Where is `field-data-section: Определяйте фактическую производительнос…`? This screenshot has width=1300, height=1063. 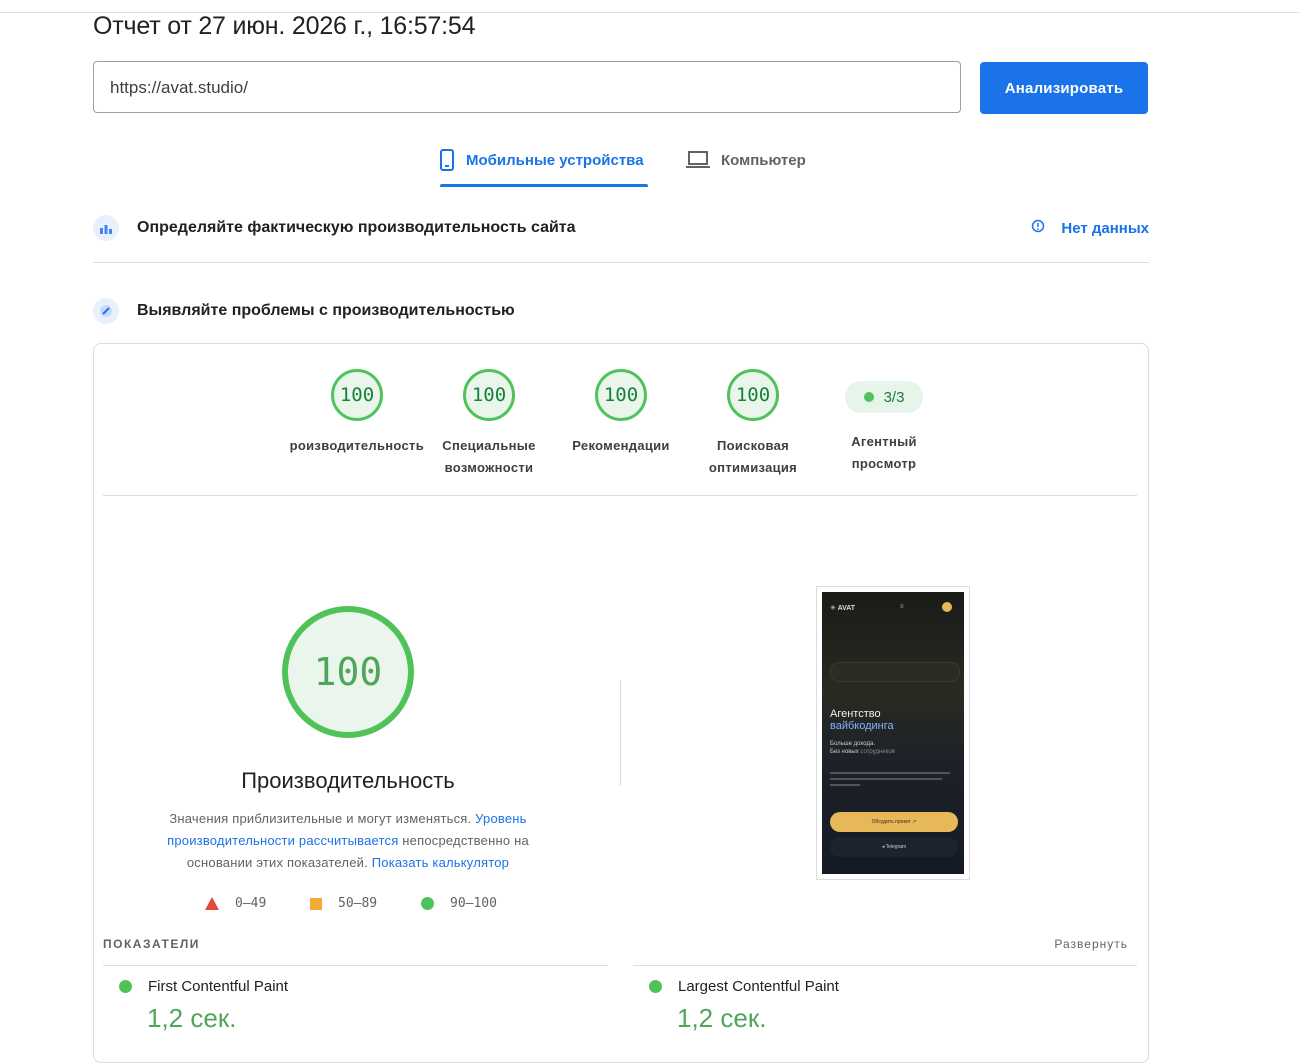
field-data-section: Определяйте фактическую производительнос… is located at coordinates (621, 228).